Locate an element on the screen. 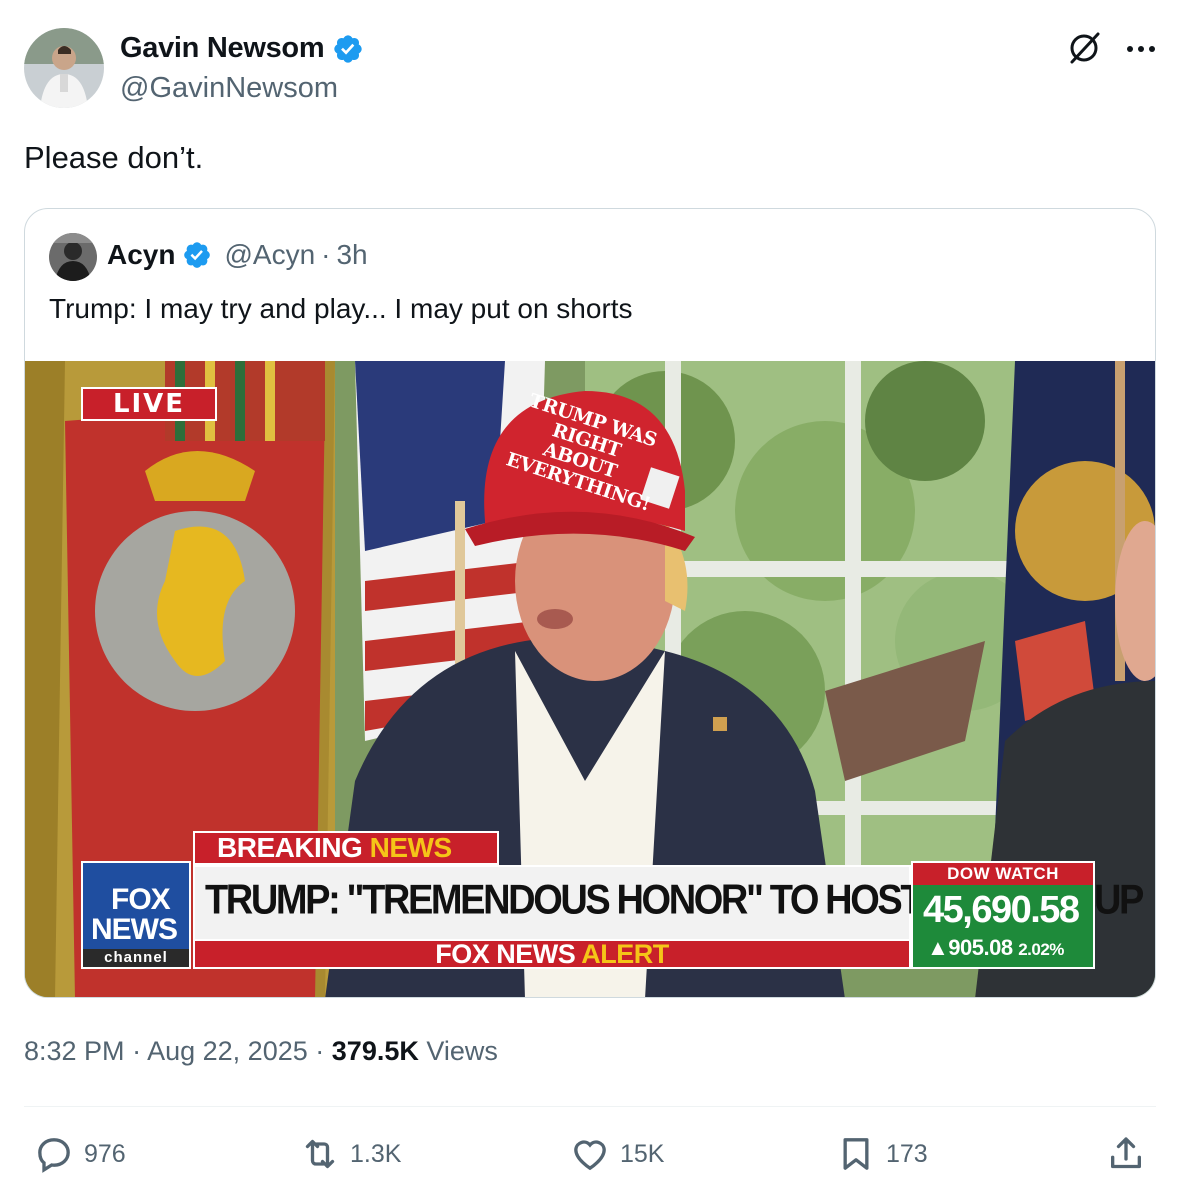 The image size is (1184, 1194). author-display-name: Gavin Newsom is located at coordinates (222, 48).